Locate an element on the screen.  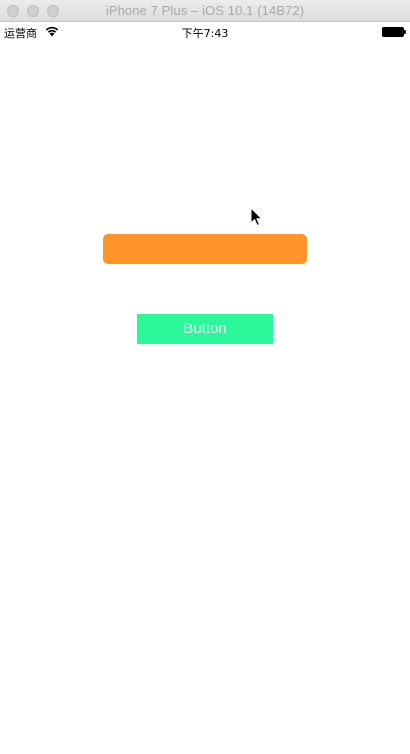
window-title: iPhone 7 Plus – iOS 10.1 (14B72) is located at coordinates (205, 10).